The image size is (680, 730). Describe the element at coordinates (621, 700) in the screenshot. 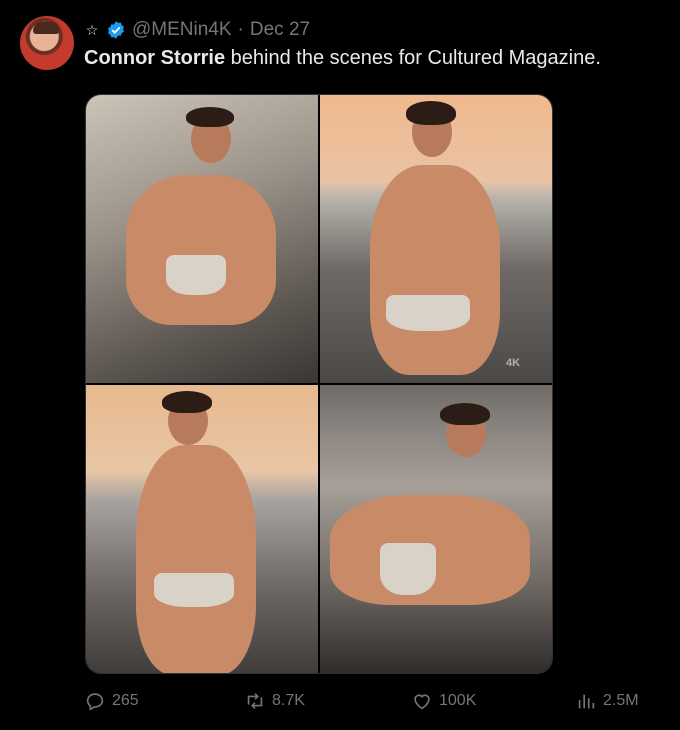

I see `views-count: 2.5M` at that location.